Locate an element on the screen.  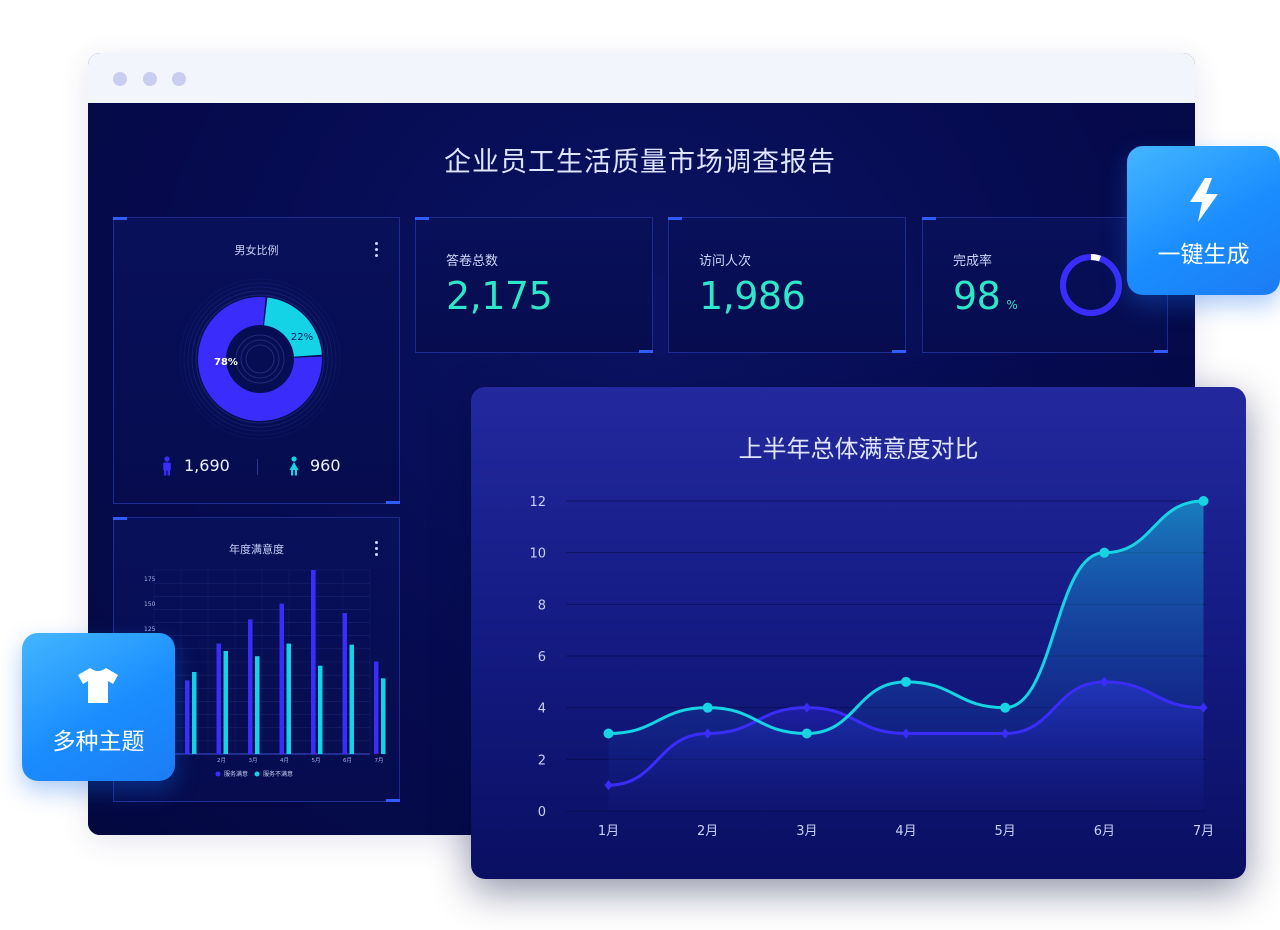
window-titlebar is located at coordinates (641, 78).